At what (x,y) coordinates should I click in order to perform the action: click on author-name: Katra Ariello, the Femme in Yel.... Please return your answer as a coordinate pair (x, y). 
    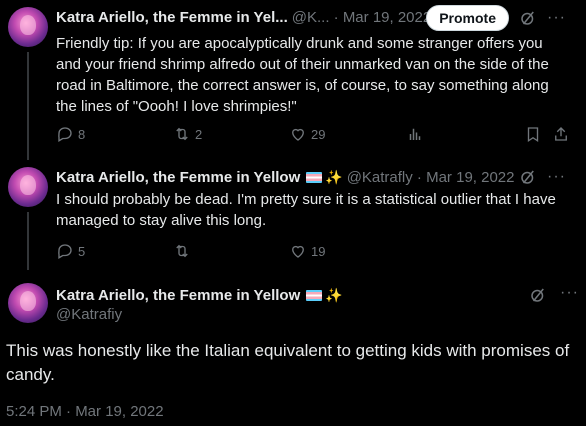
    Looking at the image, I should click on (172, 17).